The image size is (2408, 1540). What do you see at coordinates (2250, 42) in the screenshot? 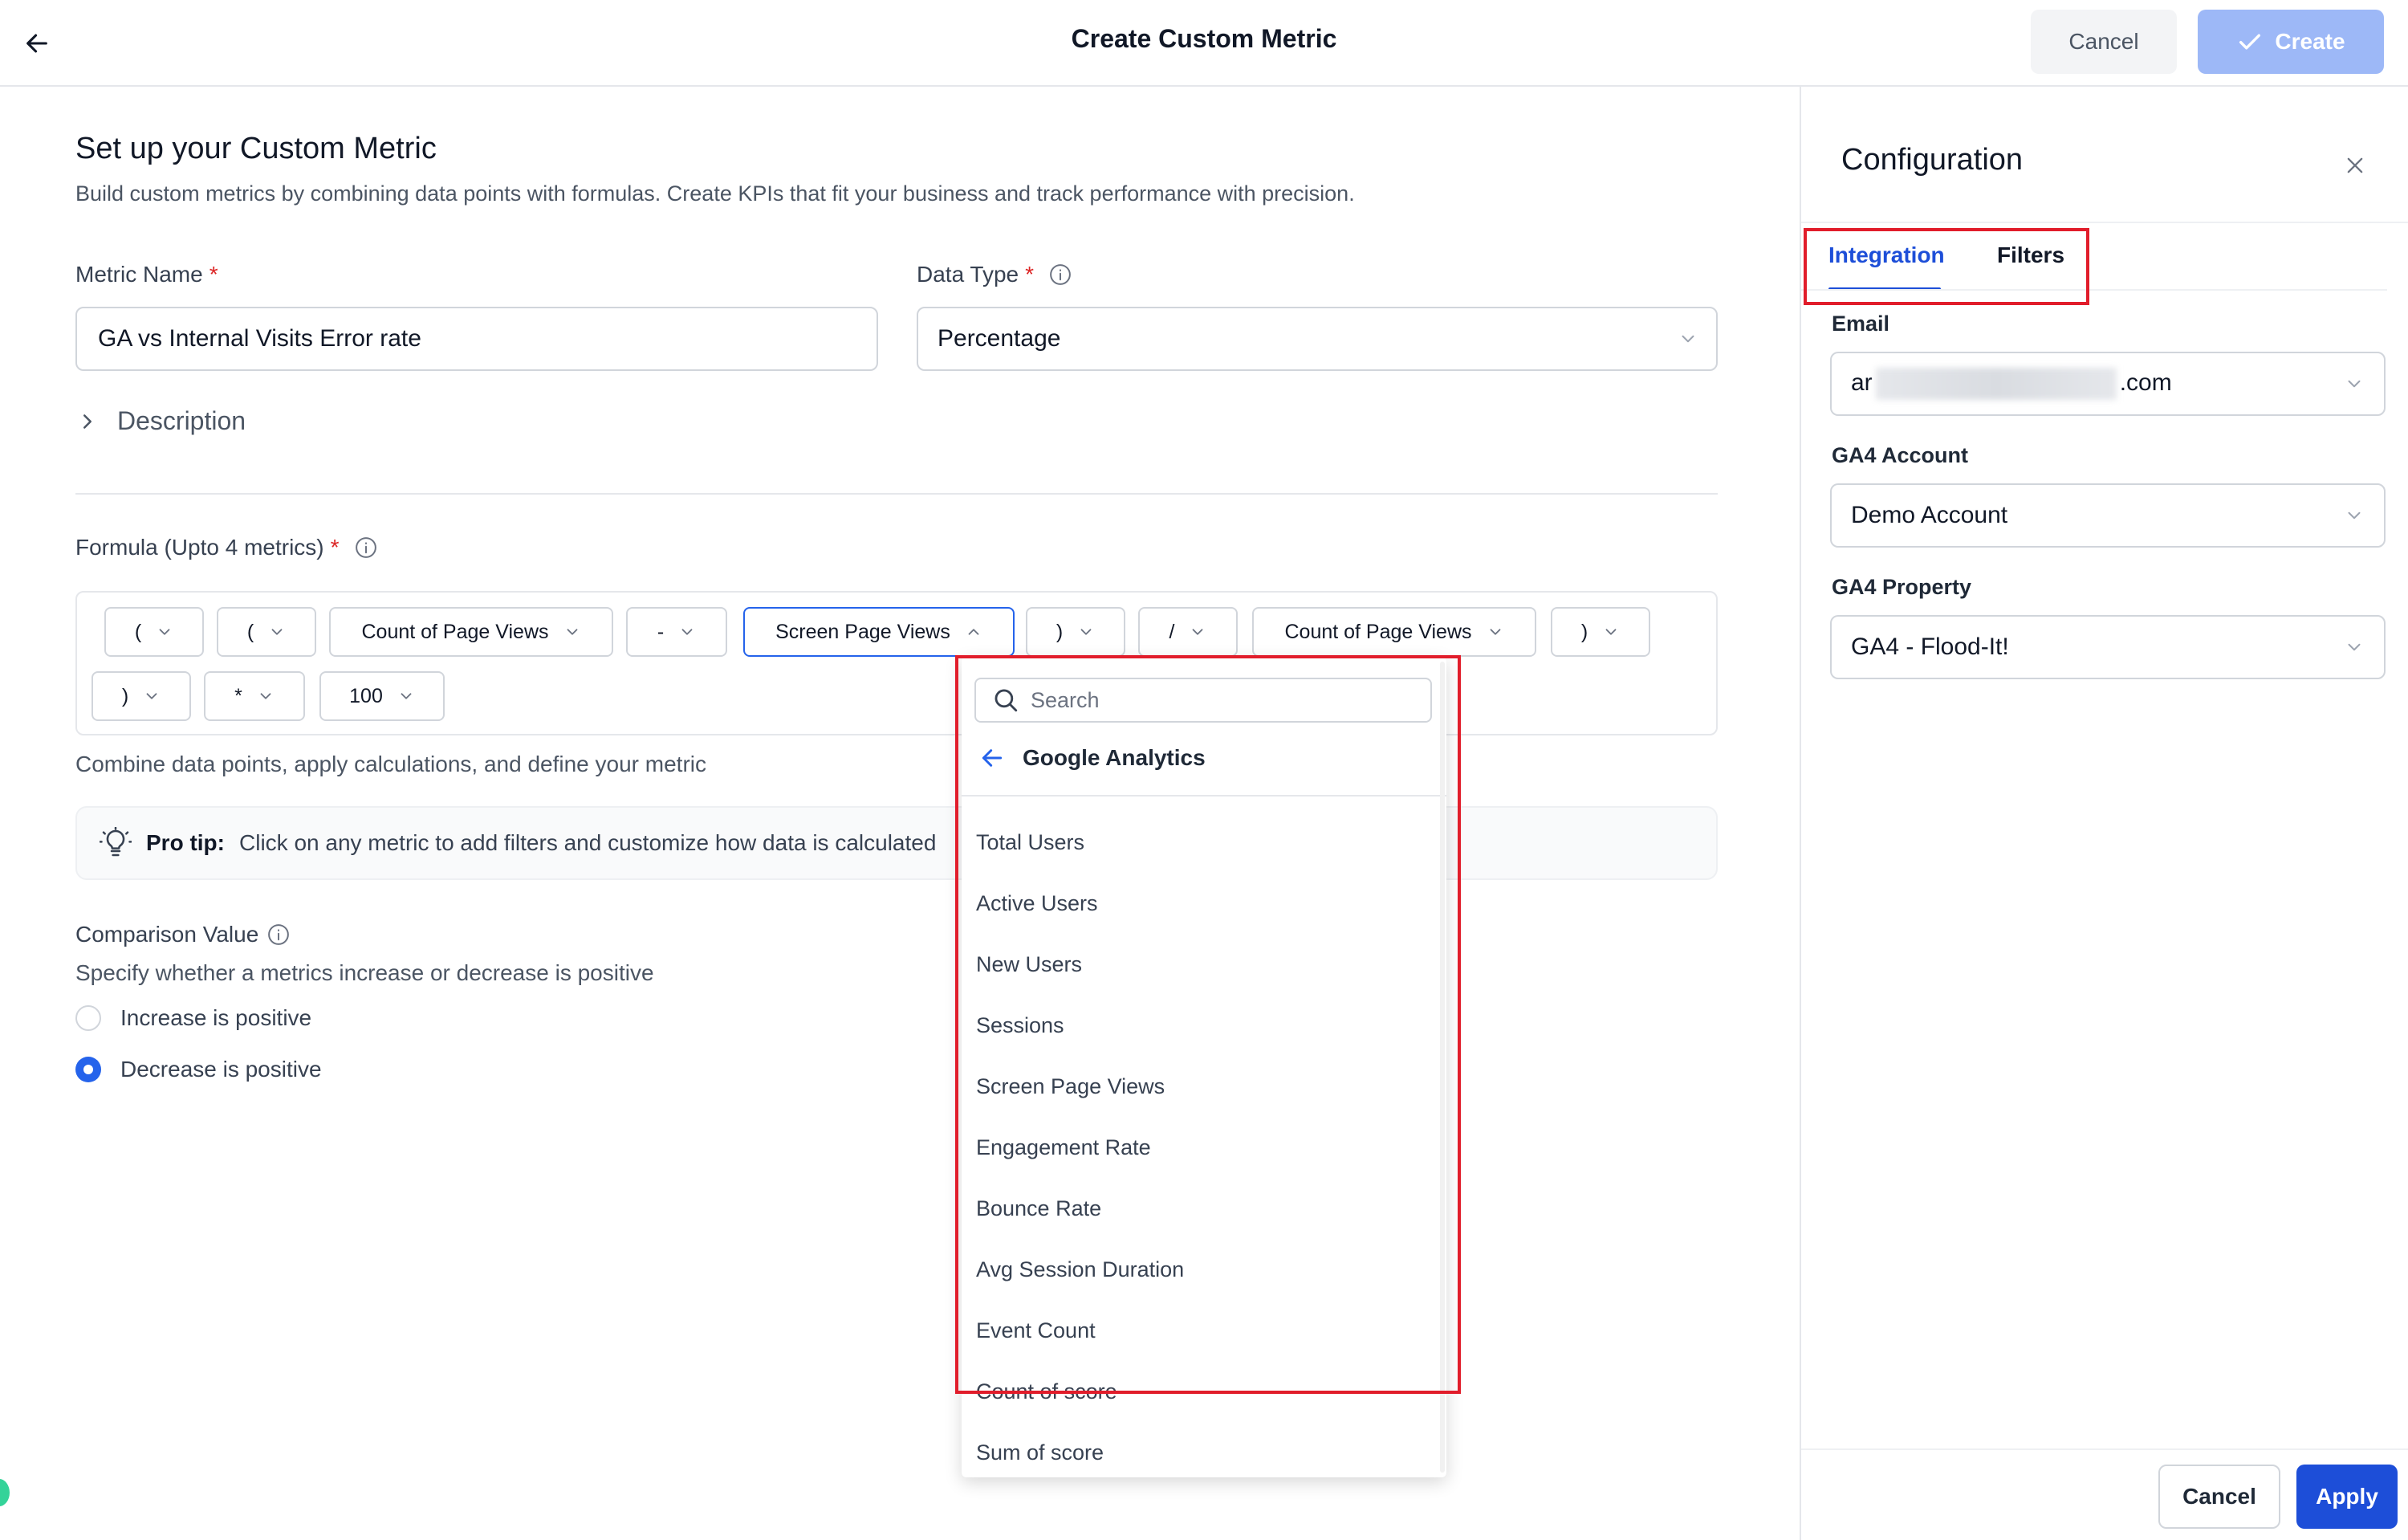
I see `check-icon` at bounding box center [2250, 42].